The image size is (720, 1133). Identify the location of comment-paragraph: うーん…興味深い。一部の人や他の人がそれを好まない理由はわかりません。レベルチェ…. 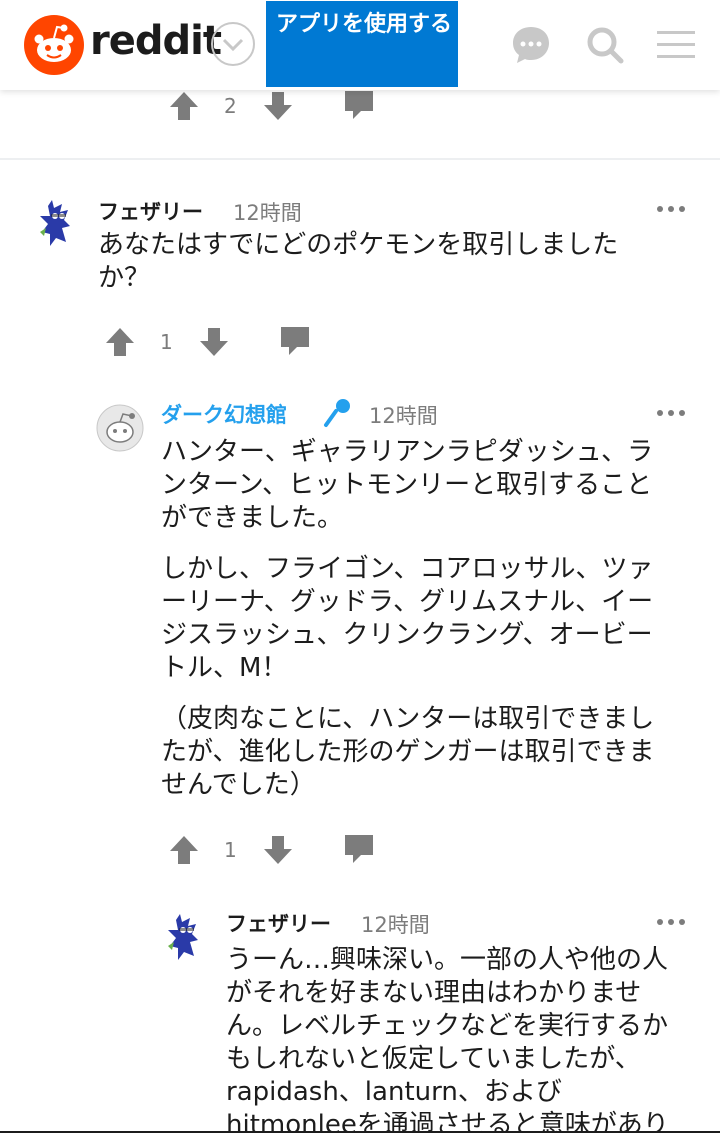
(447, 1038).